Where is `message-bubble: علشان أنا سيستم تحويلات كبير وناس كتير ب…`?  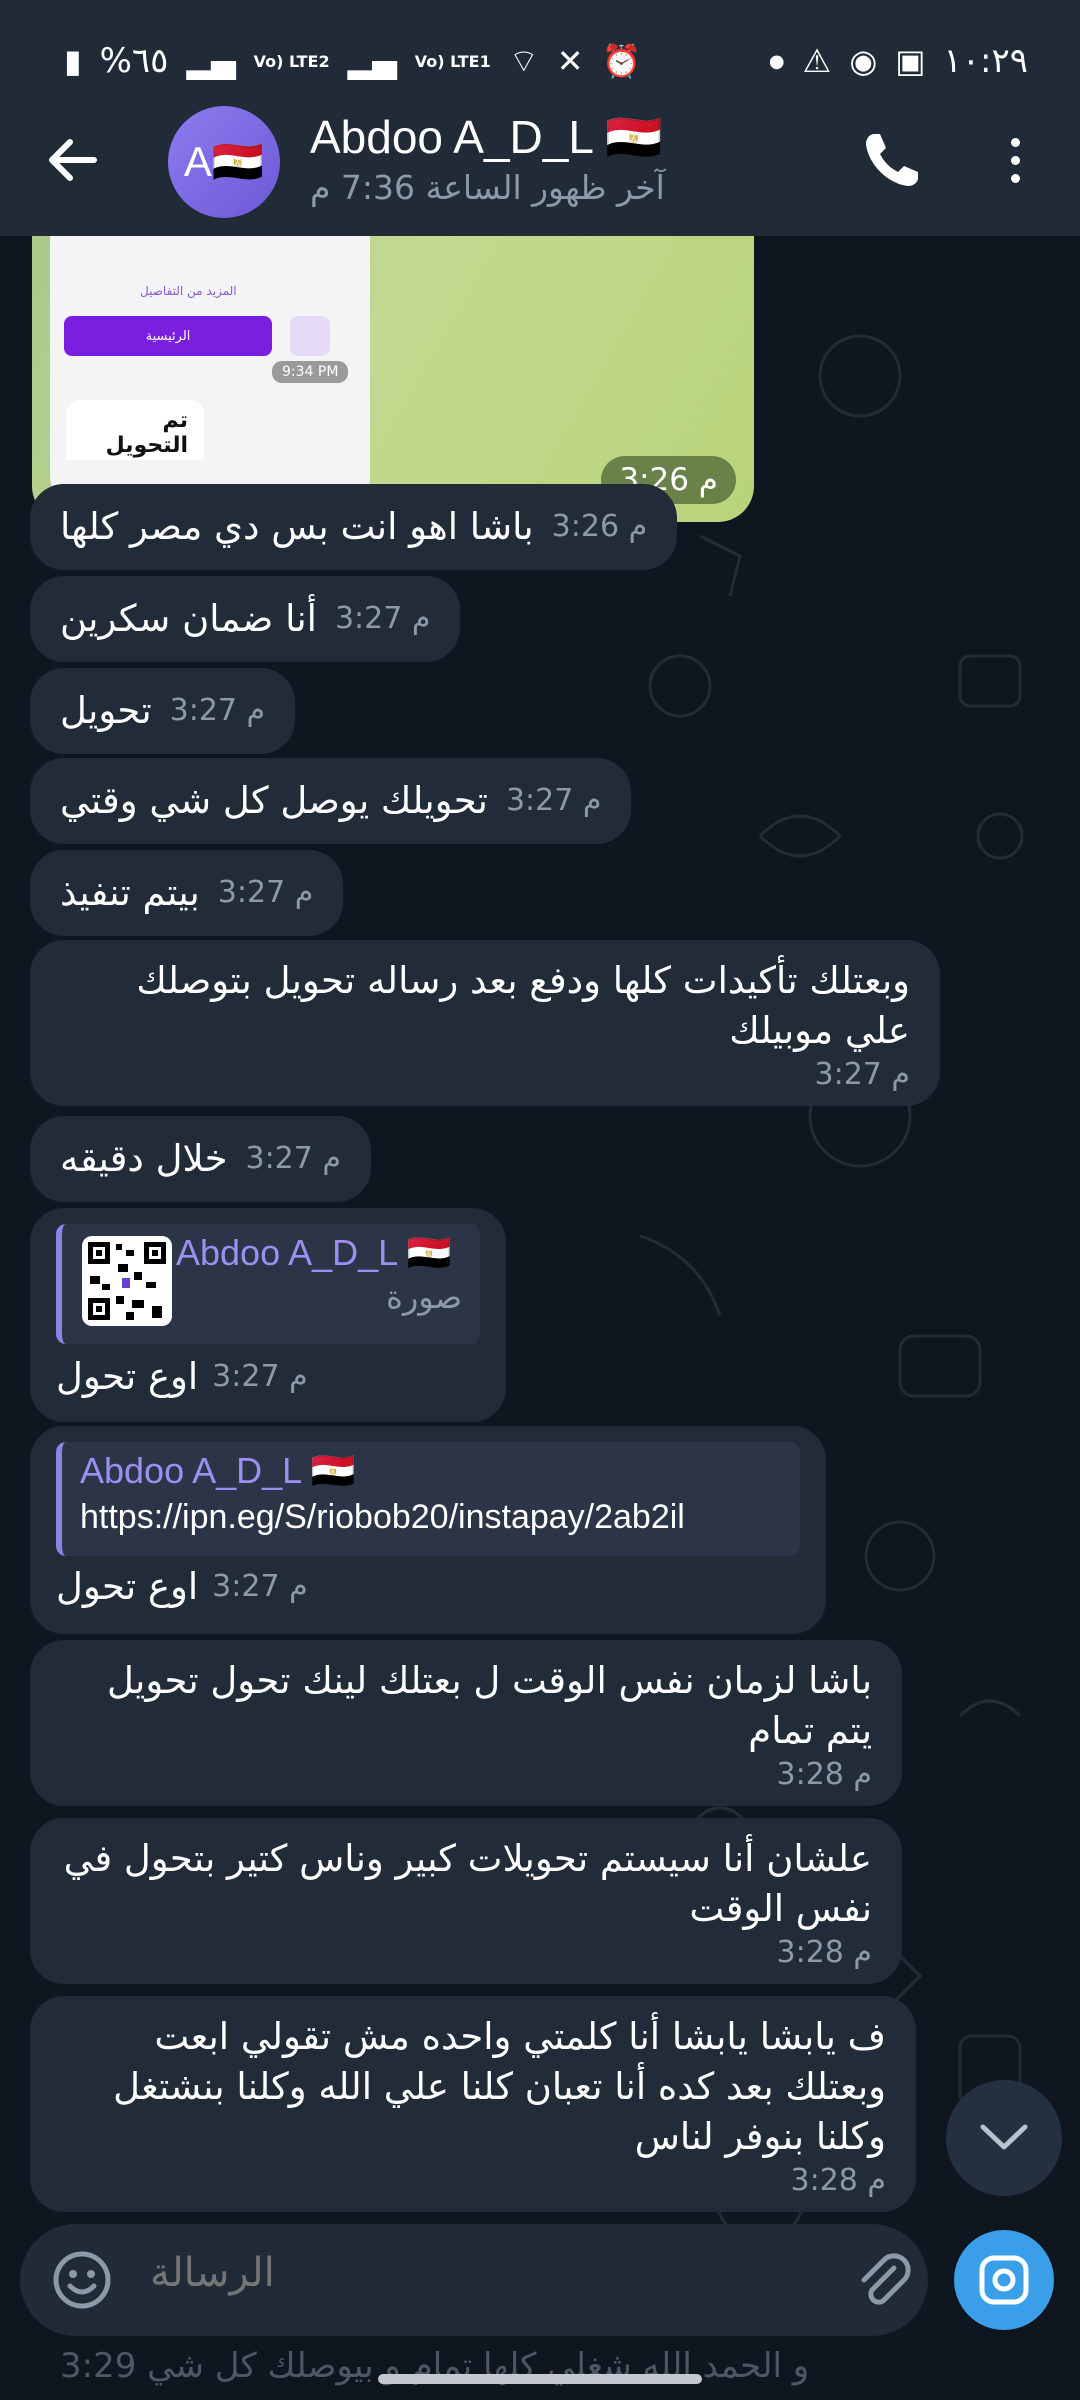 message-bubble: علشان أنا سيستم تحويلات كبير وناس كتير ب… is located at coordinates (466, 1901).